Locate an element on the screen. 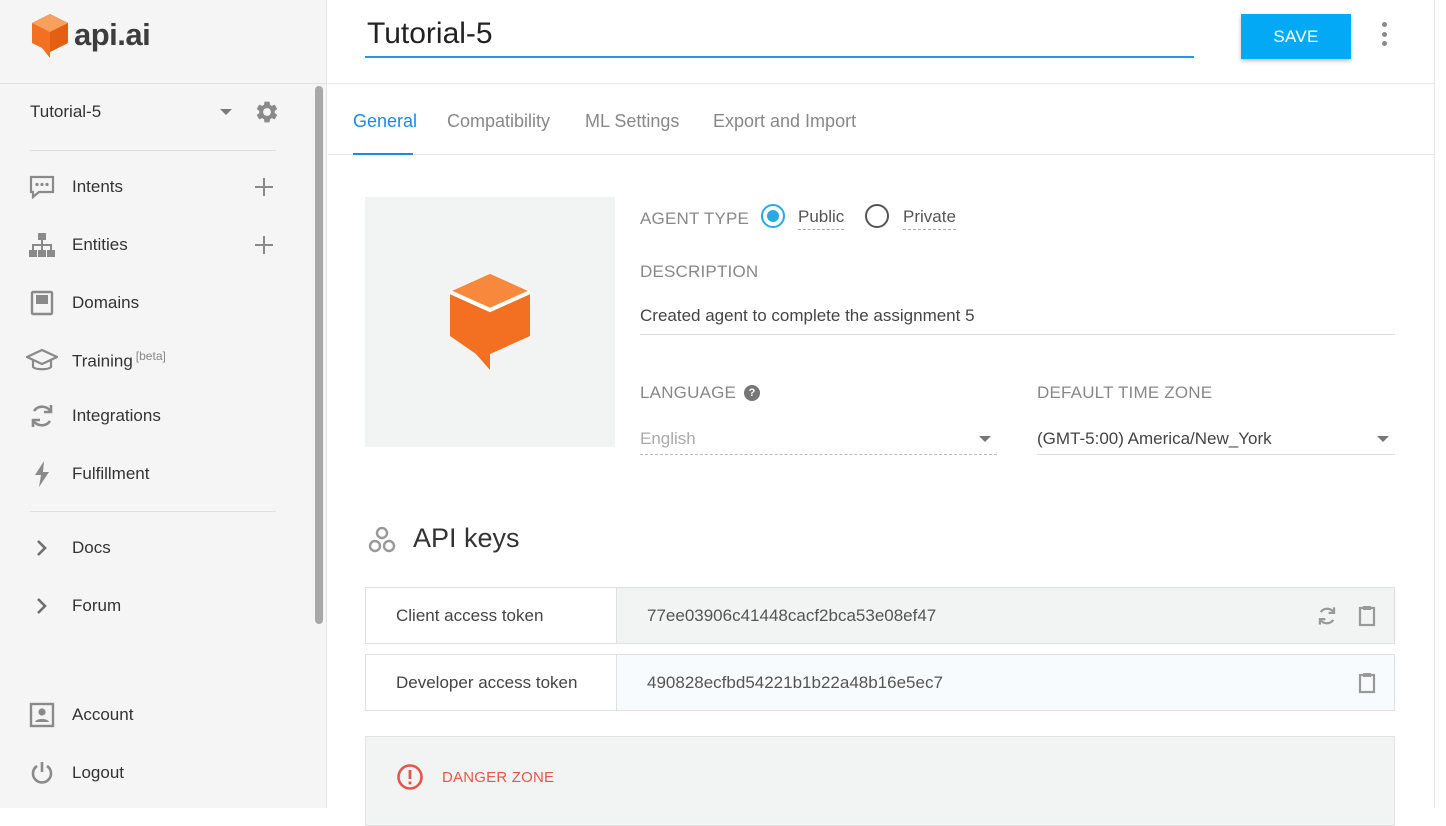 This screenshot has width=1446, height=826. sidebar-item-integrations: Integrations is located at coordinates (154, 416).